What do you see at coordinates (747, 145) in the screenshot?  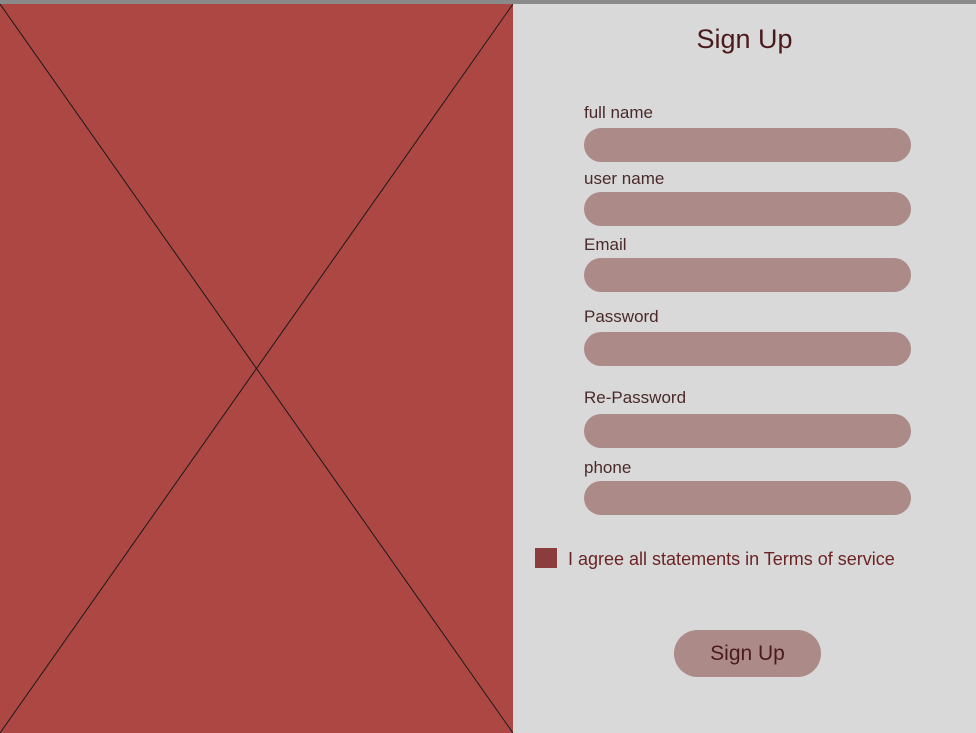 I see `full-name-input` at bounding box center [747, 145].